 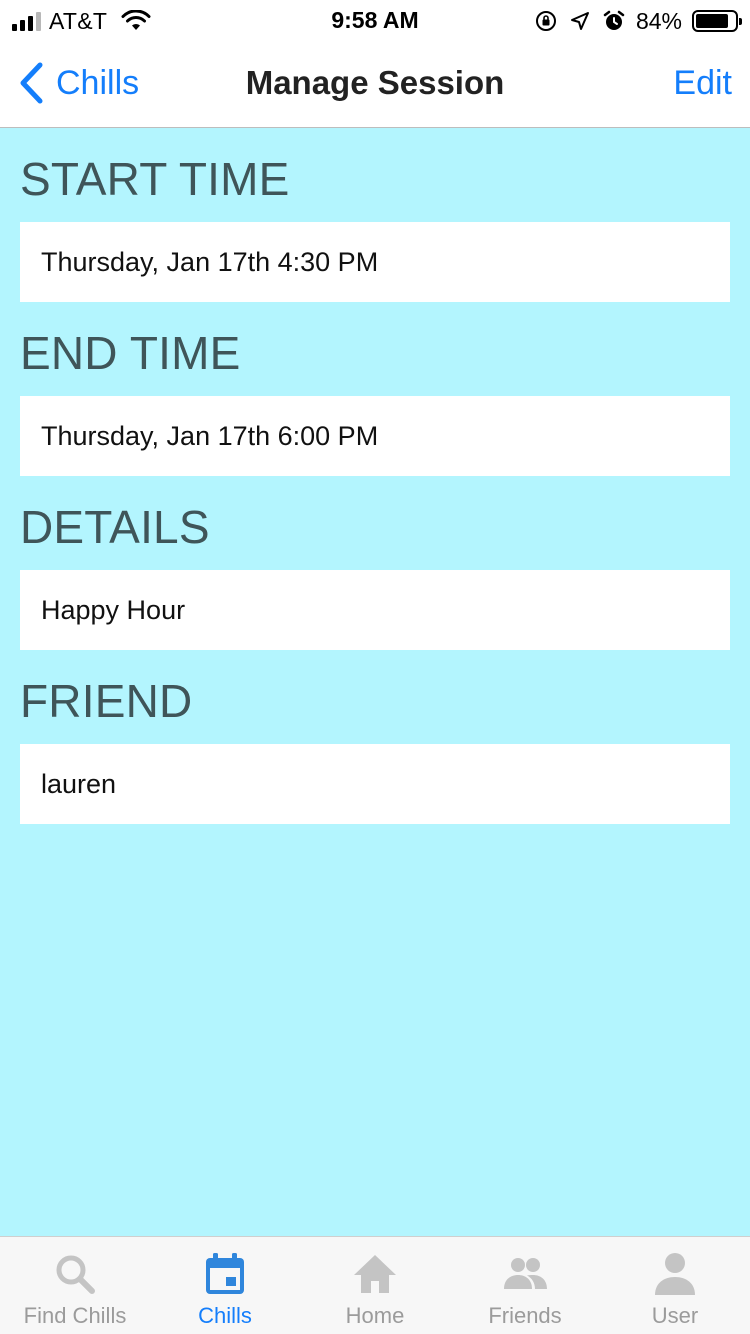 What do you see at coordinates (75, 1274) in the screenshot?
I see `search-icon` at bounding box center [75, 1274].